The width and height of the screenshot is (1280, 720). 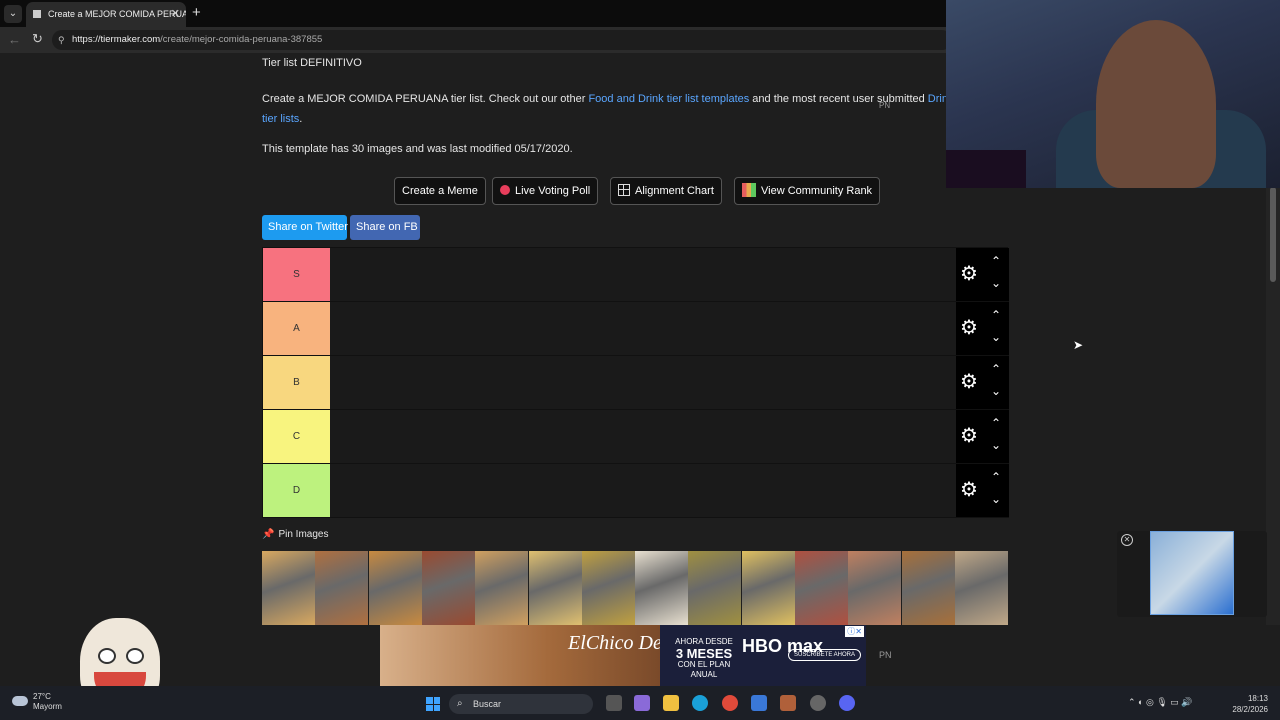 What do you see at coordinates (296, 274) in the screenshot?
I see `tier-label: S` at bounding box center [296, 274].